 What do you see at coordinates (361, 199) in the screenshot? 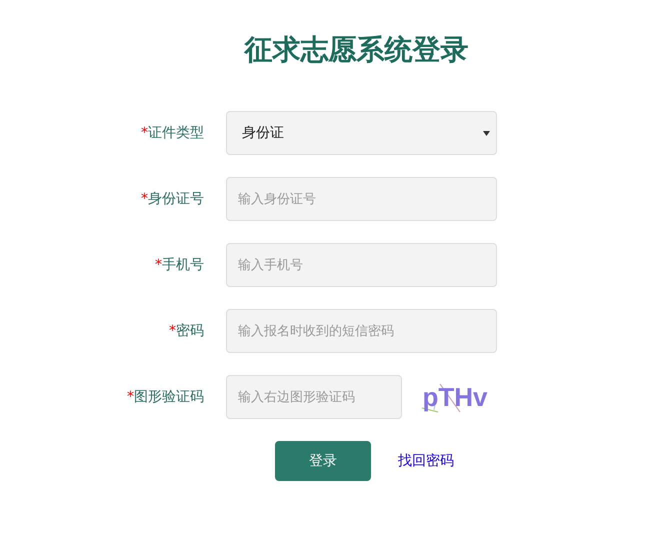
I see `input-field: 输入身份证号` at bounding box center [361, 199].